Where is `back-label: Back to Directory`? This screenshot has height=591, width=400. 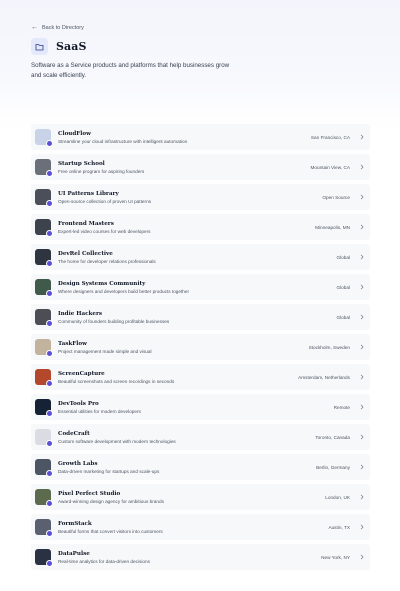
back-label: Back to Directory is located at coordinates (63, 27).